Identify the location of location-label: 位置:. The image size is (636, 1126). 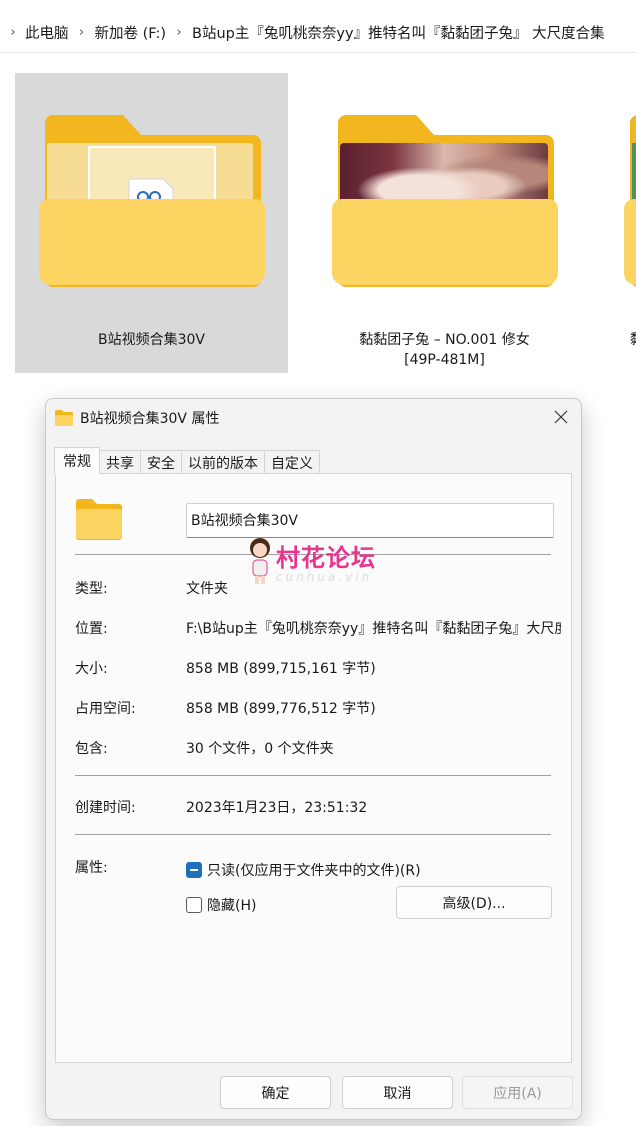
(91, 629).